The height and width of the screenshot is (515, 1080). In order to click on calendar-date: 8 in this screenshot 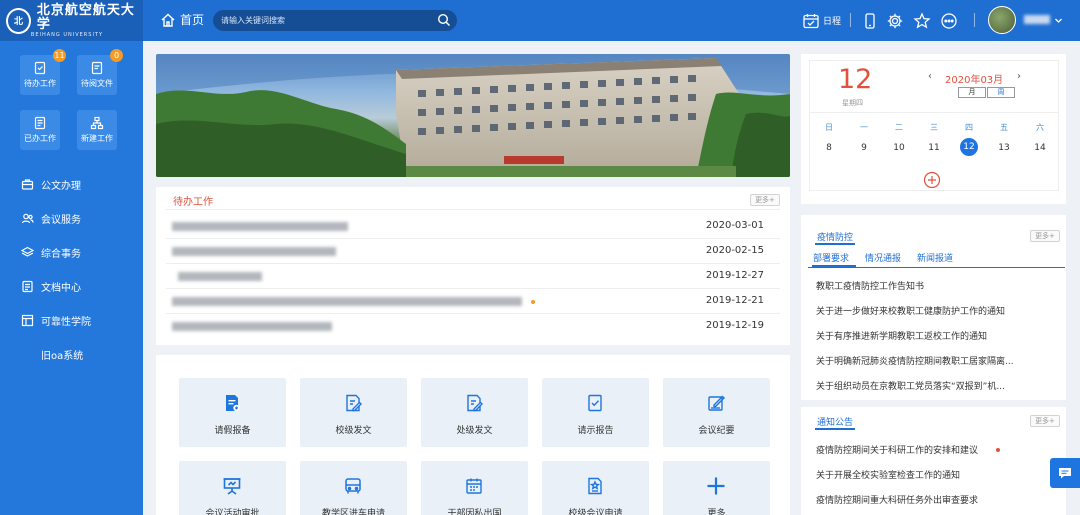, I will do `click(829, 148)`.